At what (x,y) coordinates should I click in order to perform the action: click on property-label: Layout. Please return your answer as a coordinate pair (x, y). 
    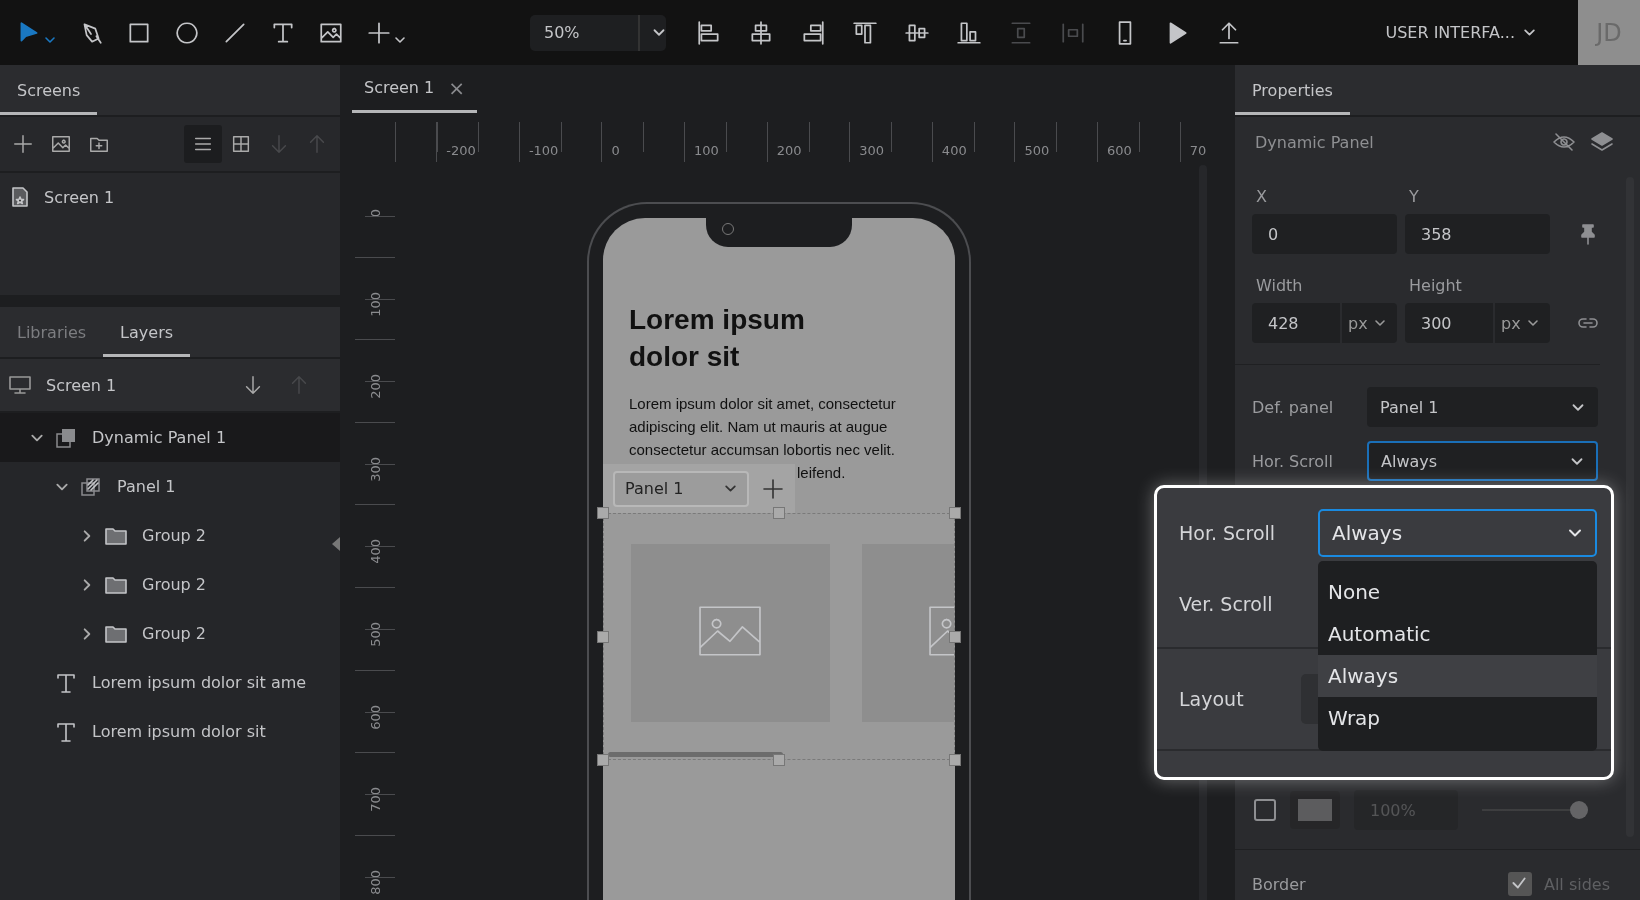
    Looking at the image, I should click on (1211, 699).